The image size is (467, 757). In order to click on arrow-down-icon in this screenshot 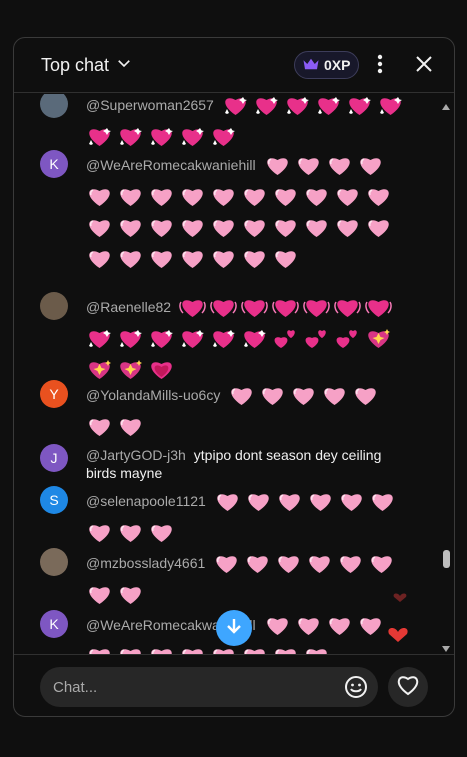, I will do `click(234, 628)`.